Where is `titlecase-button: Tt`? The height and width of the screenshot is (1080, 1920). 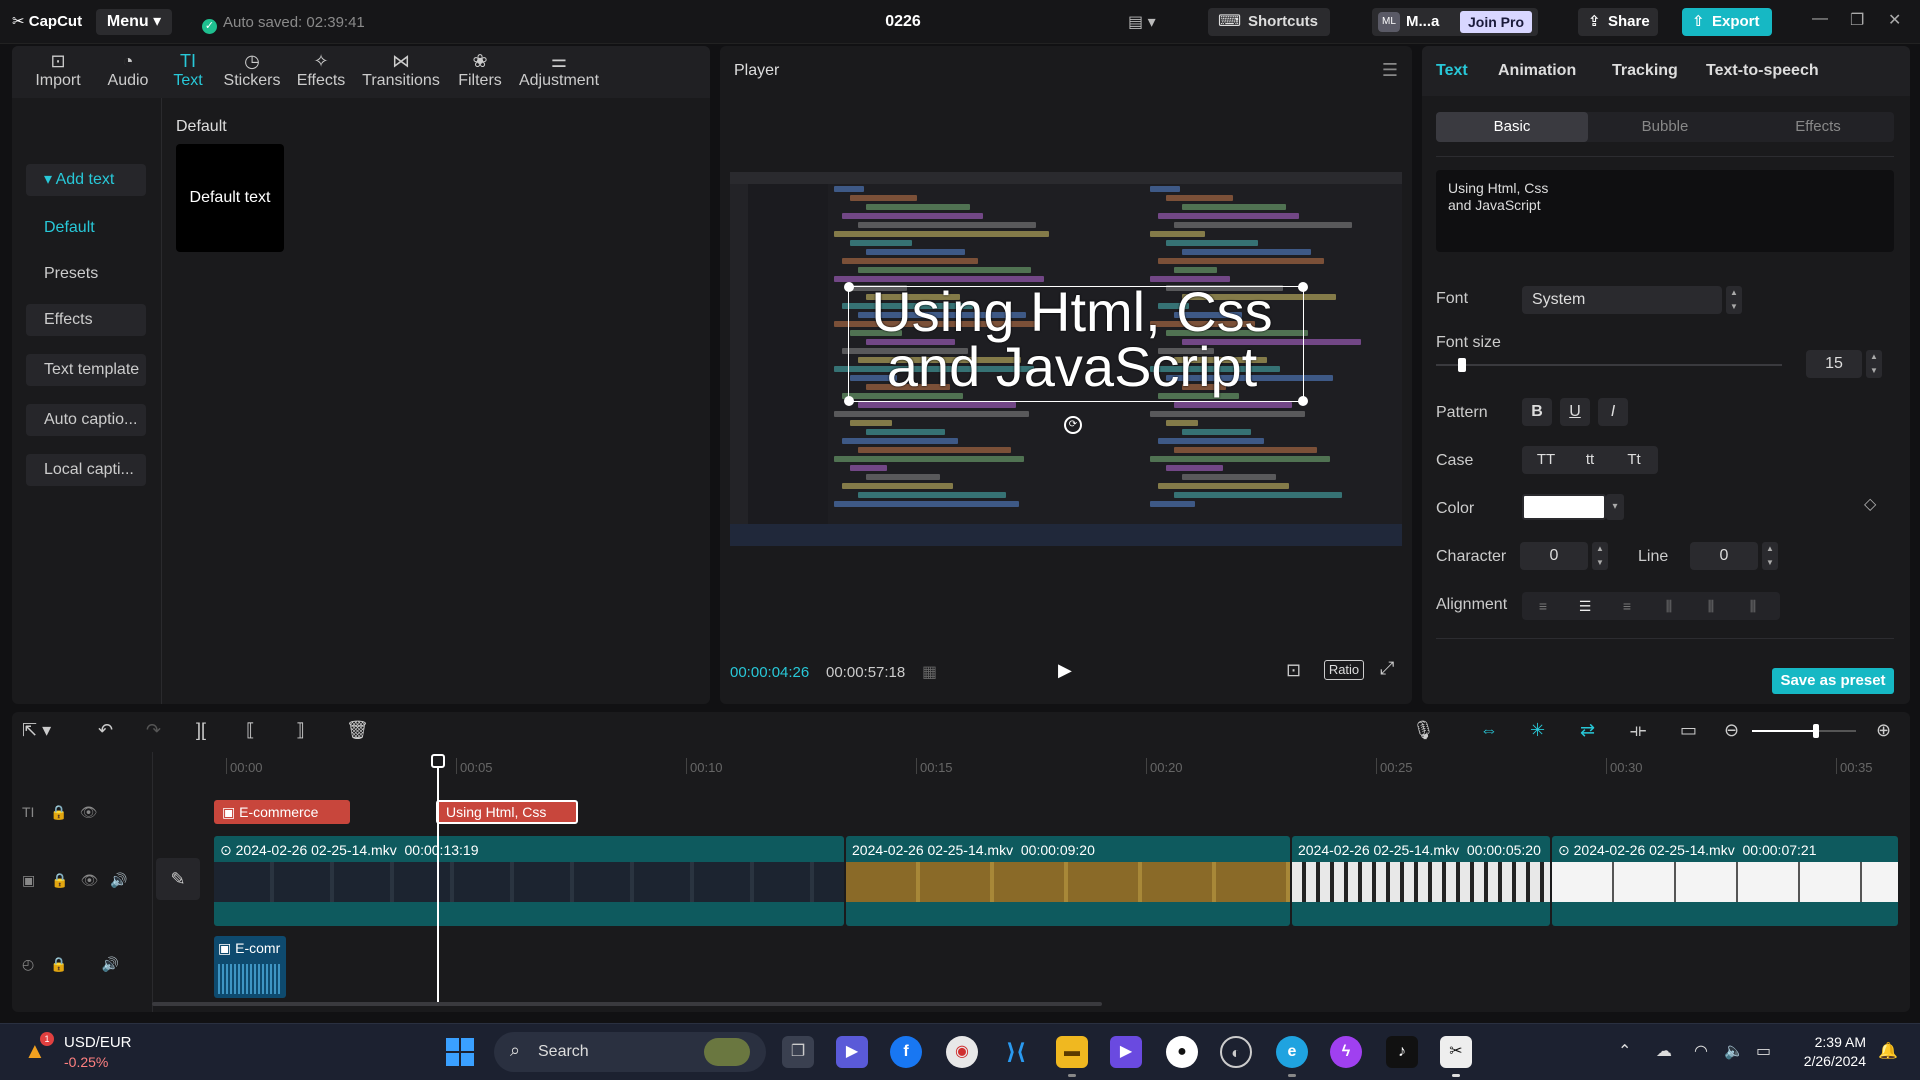 titlecase-button: Tt is located at coordinates (1634, 460).